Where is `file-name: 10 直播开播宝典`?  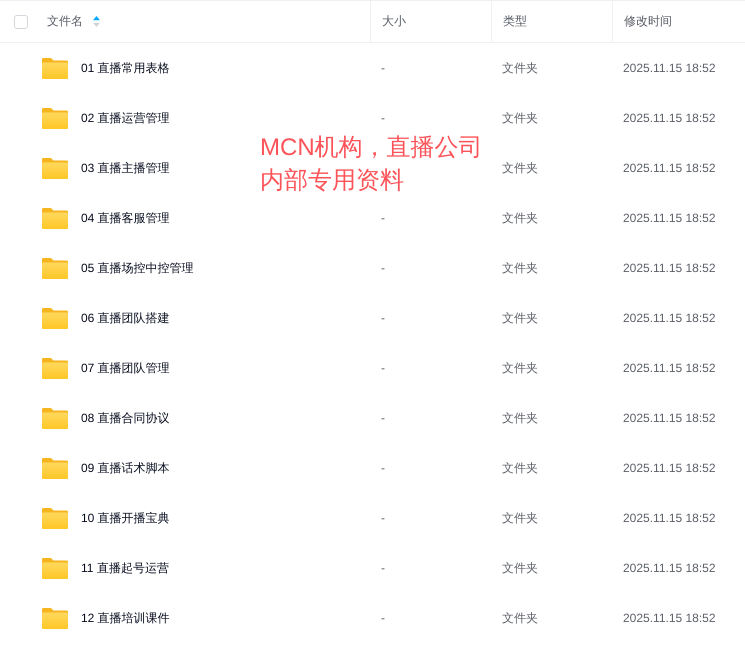 file-name: 10 直播开播宝典 is located at coordinates (125, 518).